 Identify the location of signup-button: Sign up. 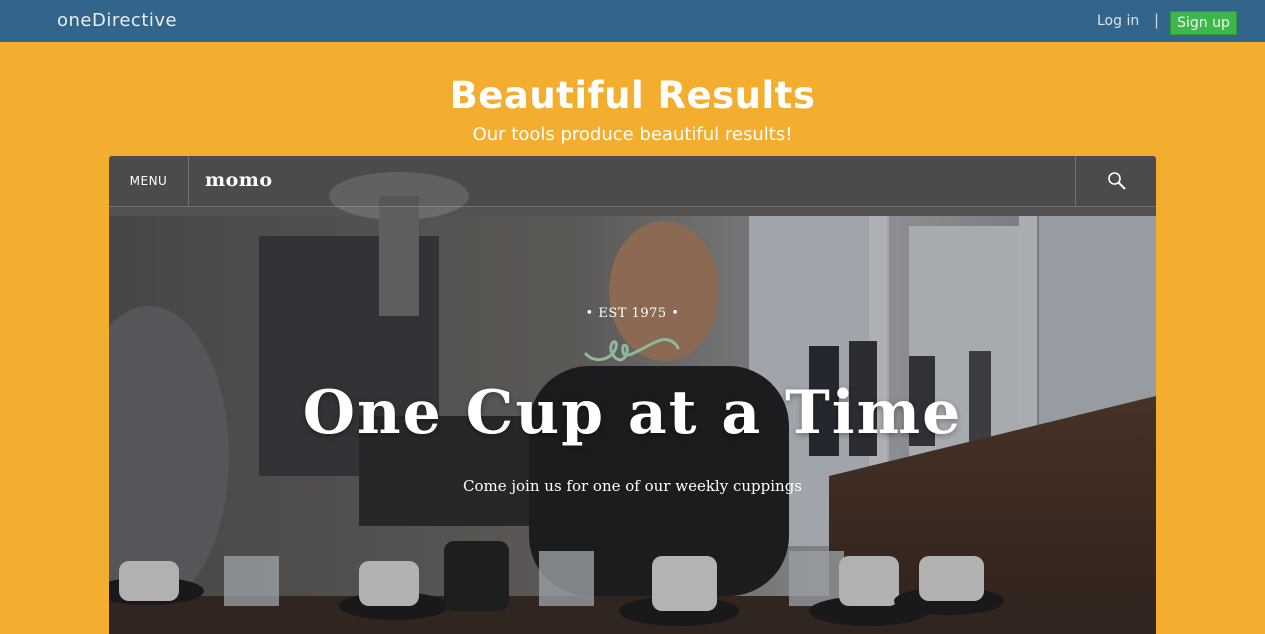
(1203, 23).